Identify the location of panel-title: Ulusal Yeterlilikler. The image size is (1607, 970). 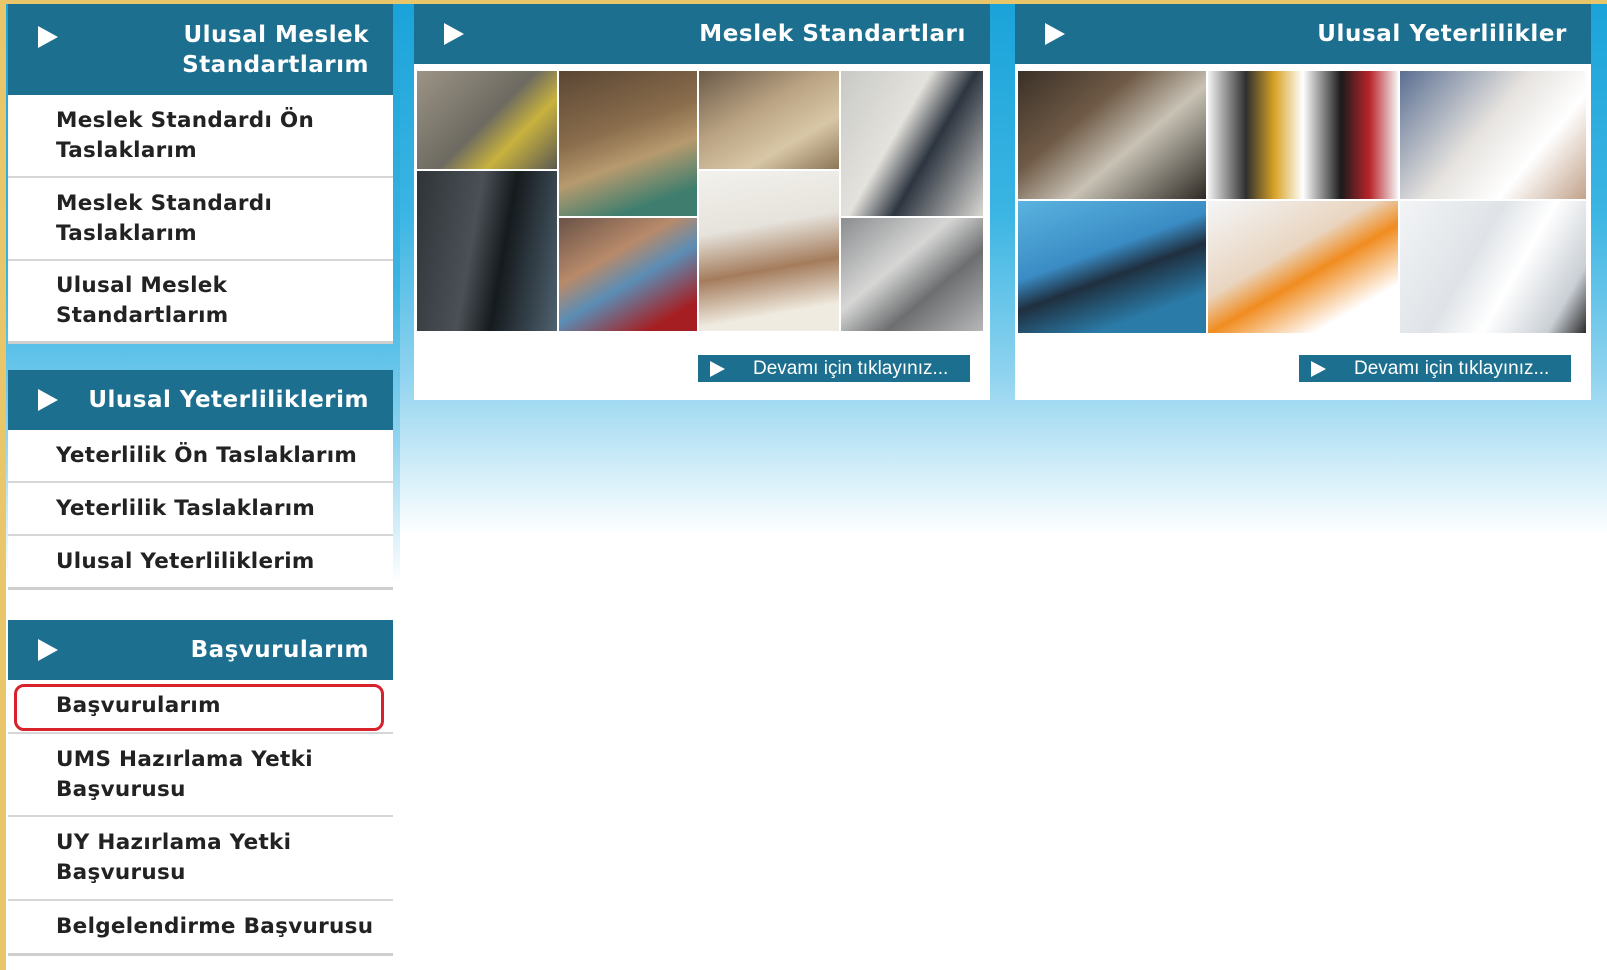
(1442, 34).